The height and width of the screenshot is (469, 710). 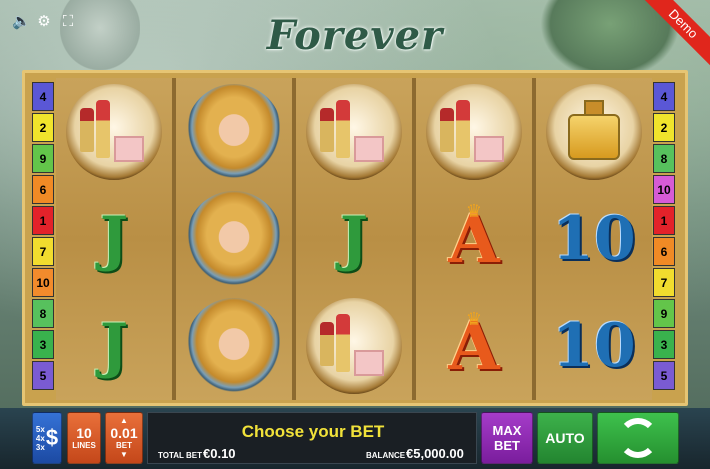 I want to click on background-statue, so click(x=100, y=35).